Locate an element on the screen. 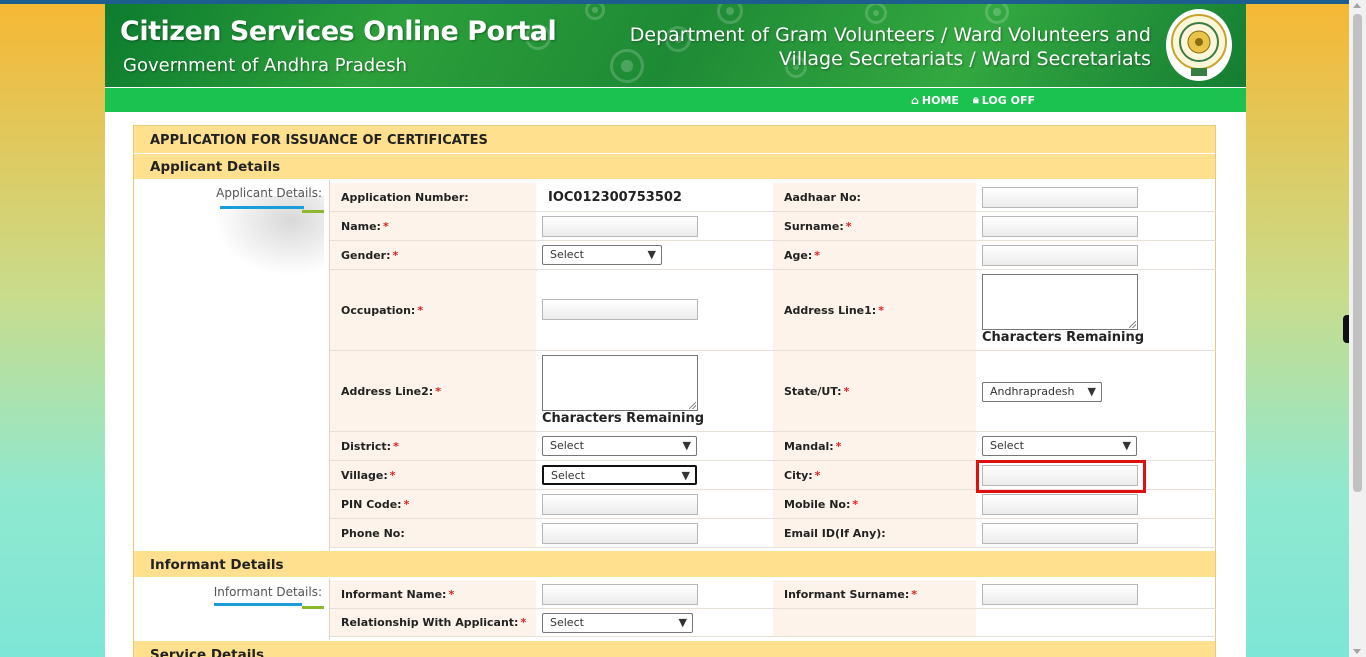 The height and width of the screenshot is (657, 1366). informant-name-input is located at coordinates (620, 594).